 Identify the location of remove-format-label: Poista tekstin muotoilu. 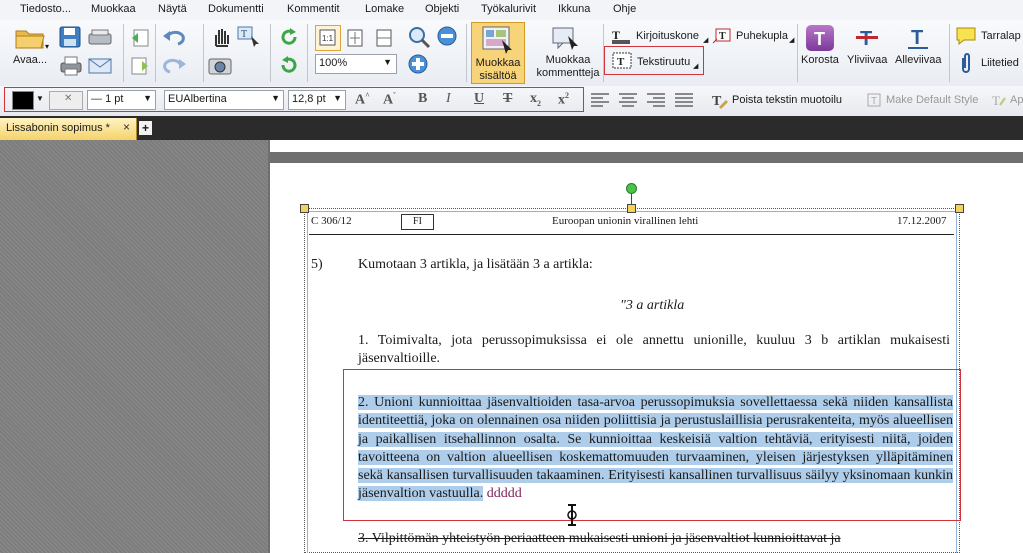
(787, 100).